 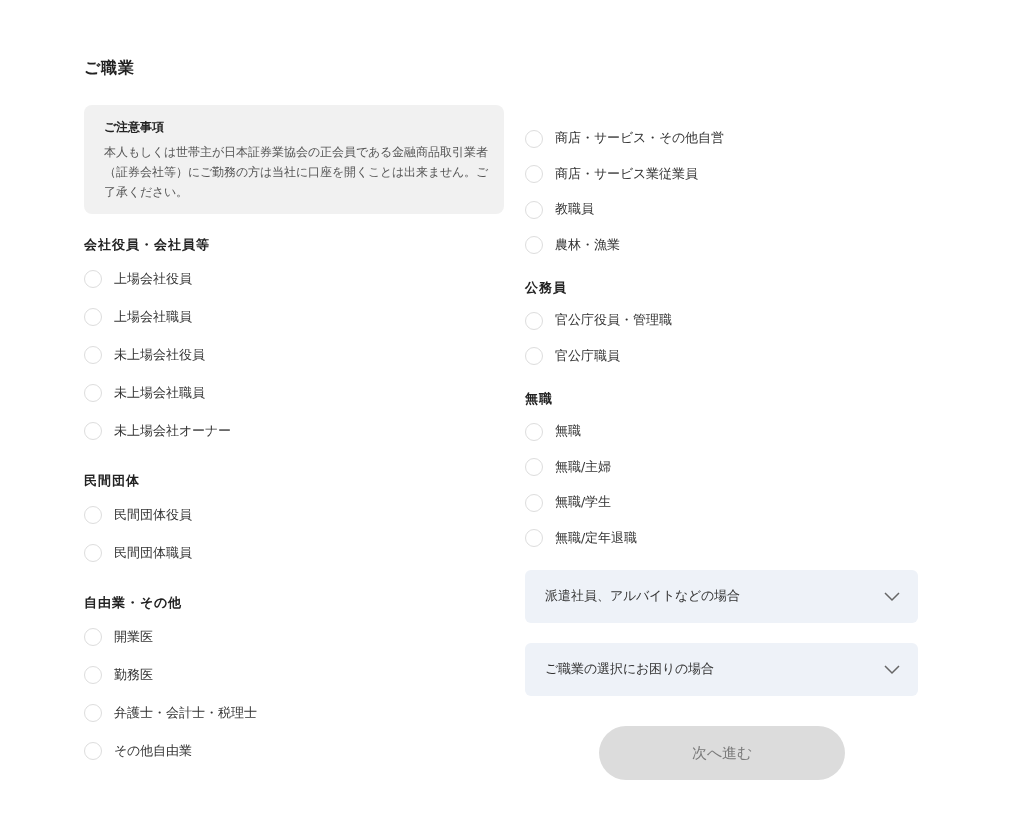 I want to click on option-label: 上場会社役員, so click(x=153, y=279).